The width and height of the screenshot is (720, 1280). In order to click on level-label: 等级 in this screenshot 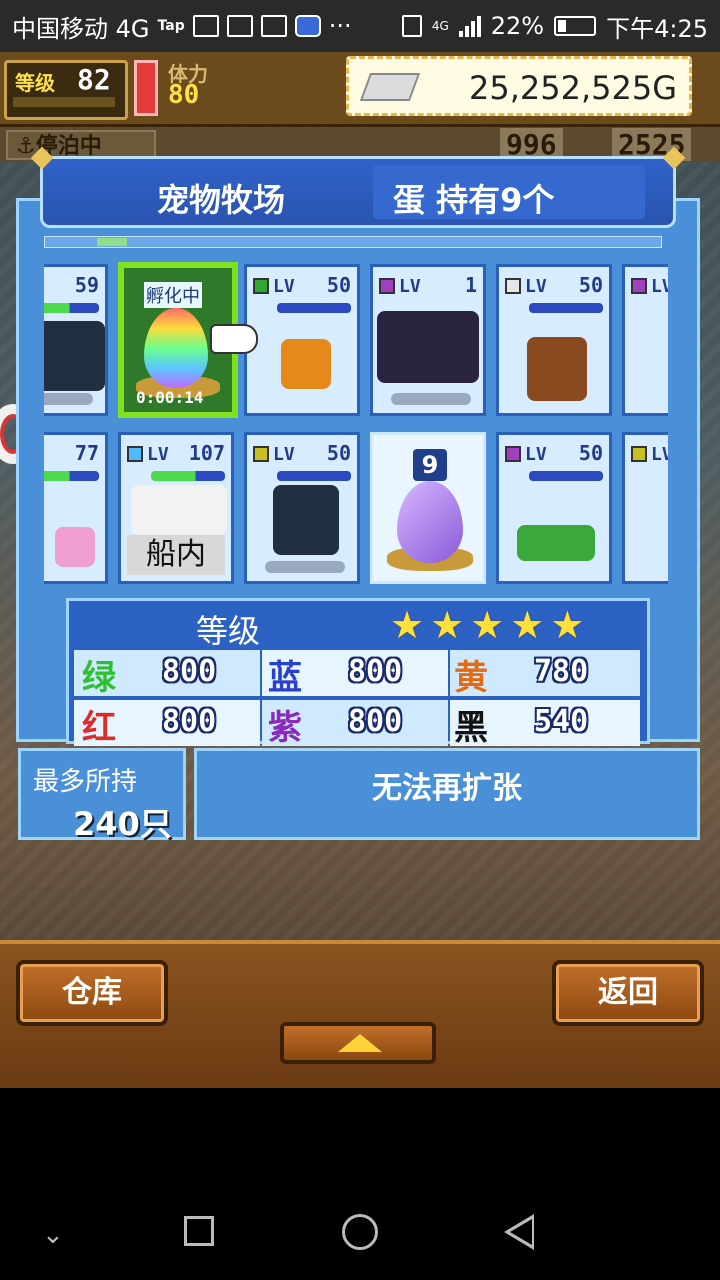, I will do `click(35, 83)`.